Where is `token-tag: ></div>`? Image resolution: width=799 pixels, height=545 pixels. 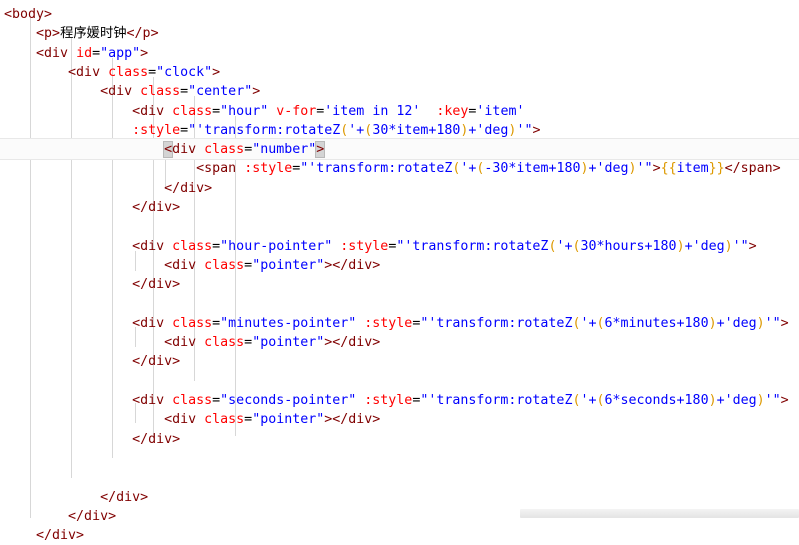
token-tag: ></div> is located at coordinates (352, 420).